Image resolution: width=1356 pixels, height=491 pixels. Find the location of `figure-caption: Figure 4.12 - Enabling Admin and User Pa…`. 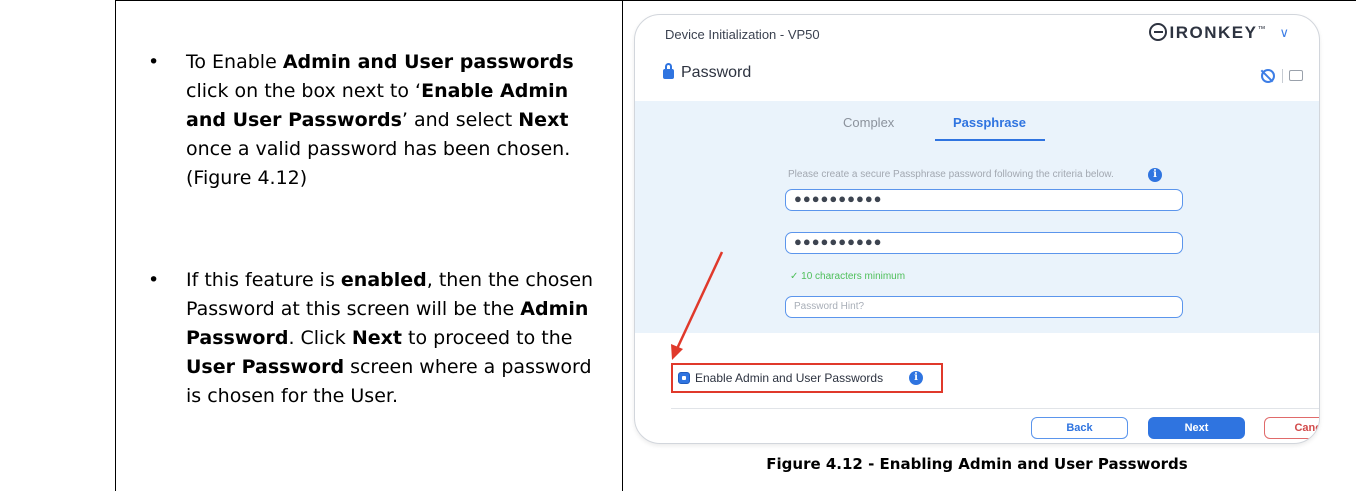

figure-caption: Figure 4.12 - Enabling Admin and User Pa… is located at coordinates (977, 464).